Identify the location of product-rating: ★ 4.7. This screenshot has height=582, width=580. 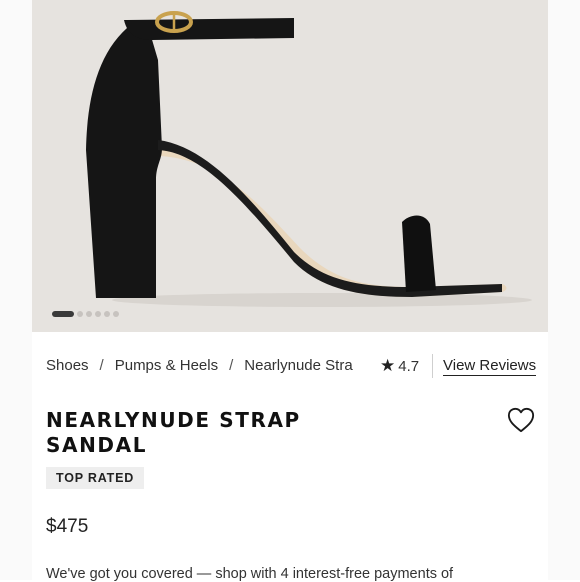
(399, 366).